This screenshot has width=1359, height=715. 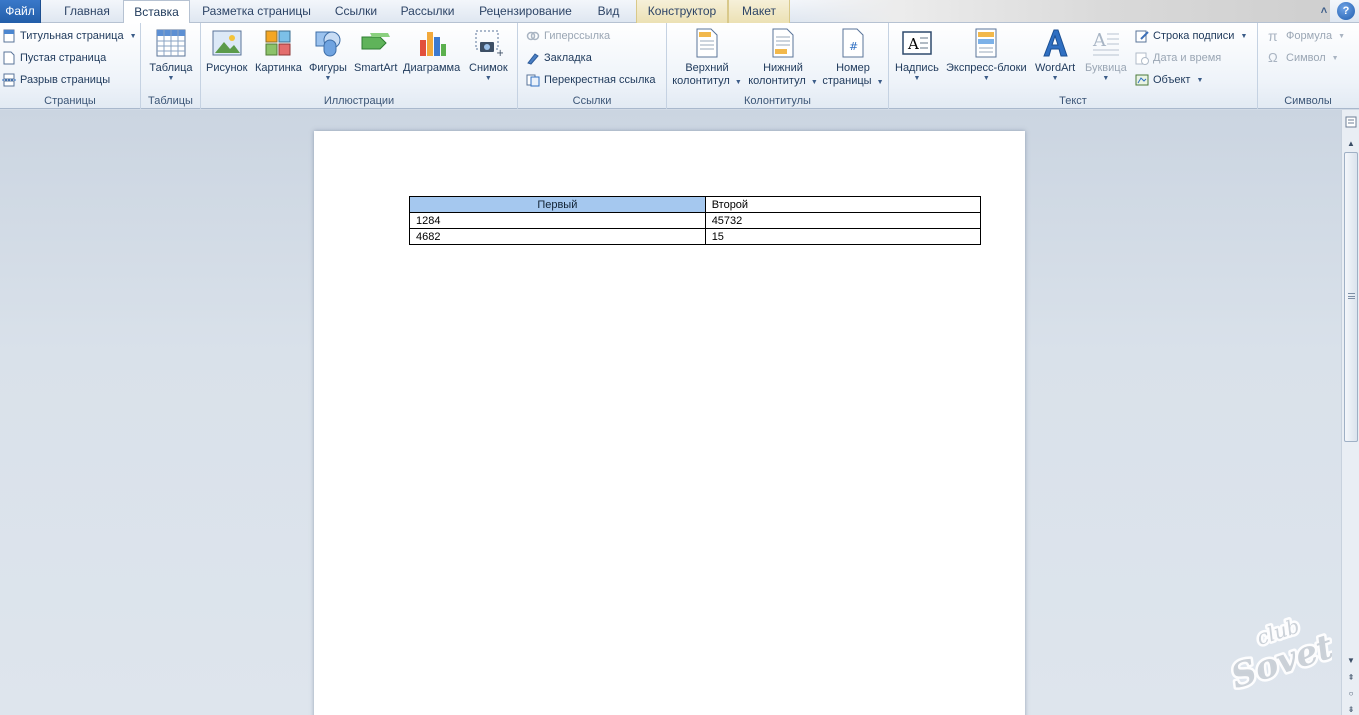 I want to click on group-header-footer-label: Колонтитулы, so click(x=777, y=101).